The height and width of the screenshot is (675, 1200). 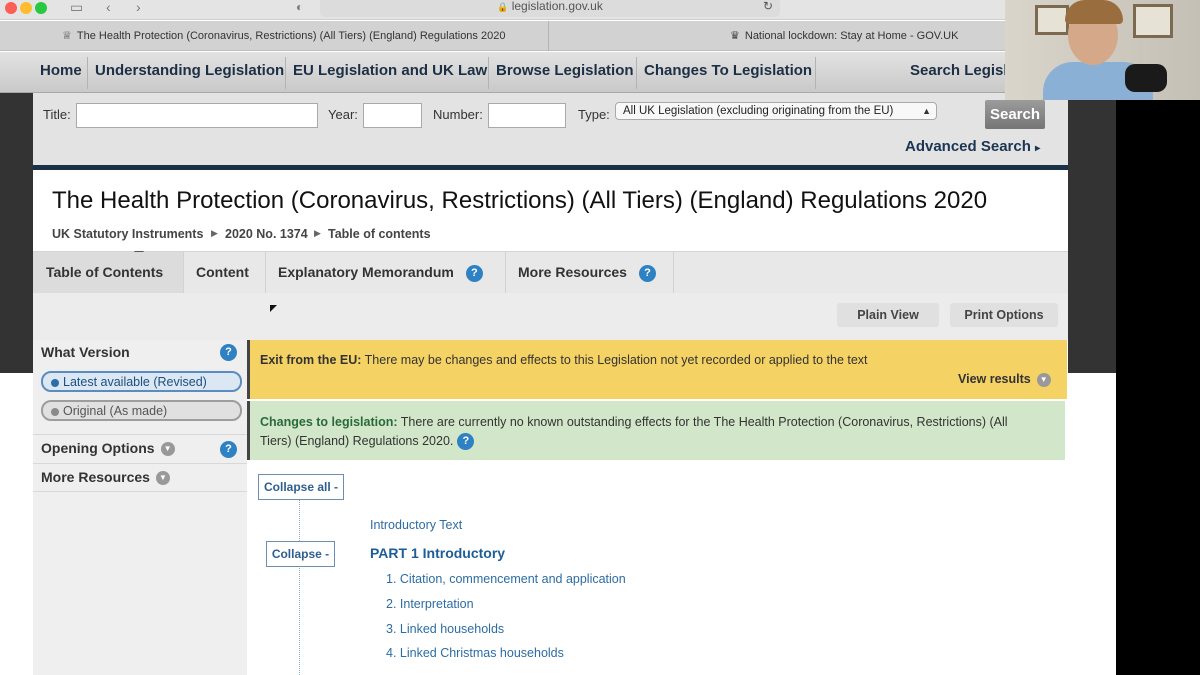 I want to click on shield-icon: ◐, so click(x=299, y=7).